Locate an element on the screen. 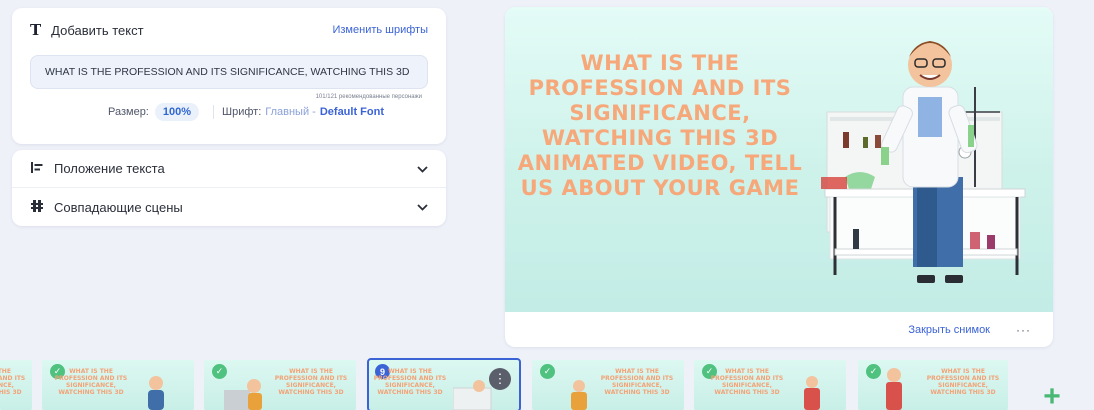  size-value: 100% is located at coordinates (177, 112).